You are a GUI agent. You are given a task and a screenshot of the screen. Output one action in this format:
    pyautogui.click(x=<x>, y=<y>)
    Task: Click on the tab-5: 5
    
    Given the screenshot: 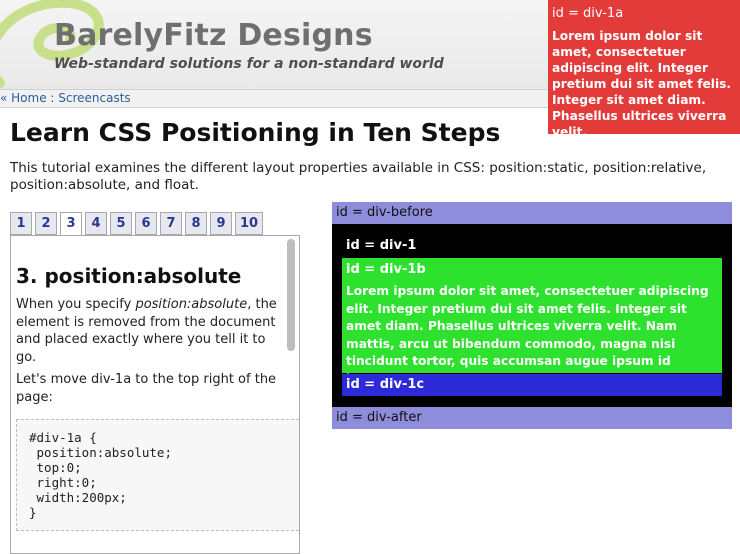 What is the action you would take?
    pyautogui.click(x=121, y=223)
    